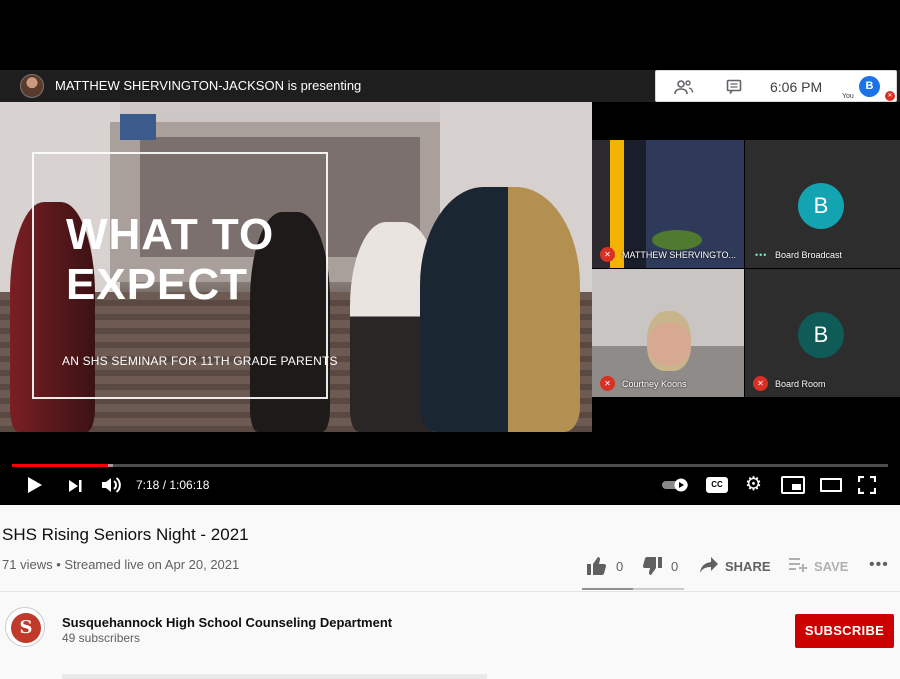 The image size is (900, 679). What do you see at coordinates (848, 96) in the screenshot?
I see `you-label: You` at bounding box center [848, 96].